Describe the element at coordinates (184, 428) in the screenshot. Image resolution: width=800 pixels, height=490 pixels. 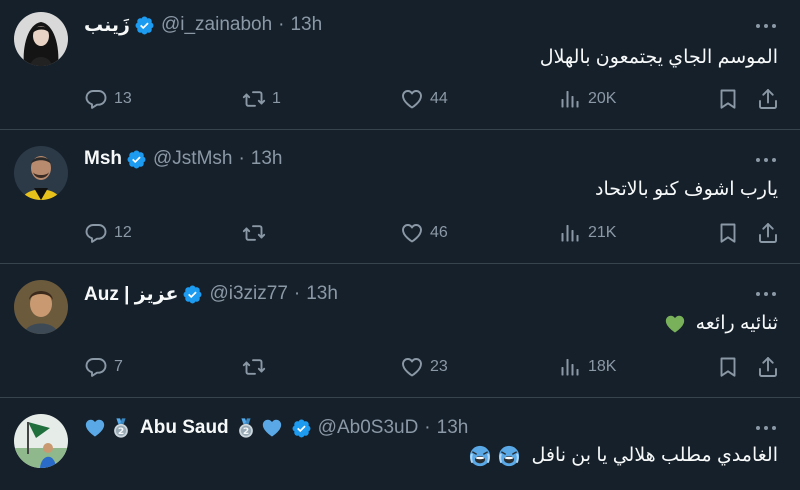
I see `display-name: Abu Saud` at that location.